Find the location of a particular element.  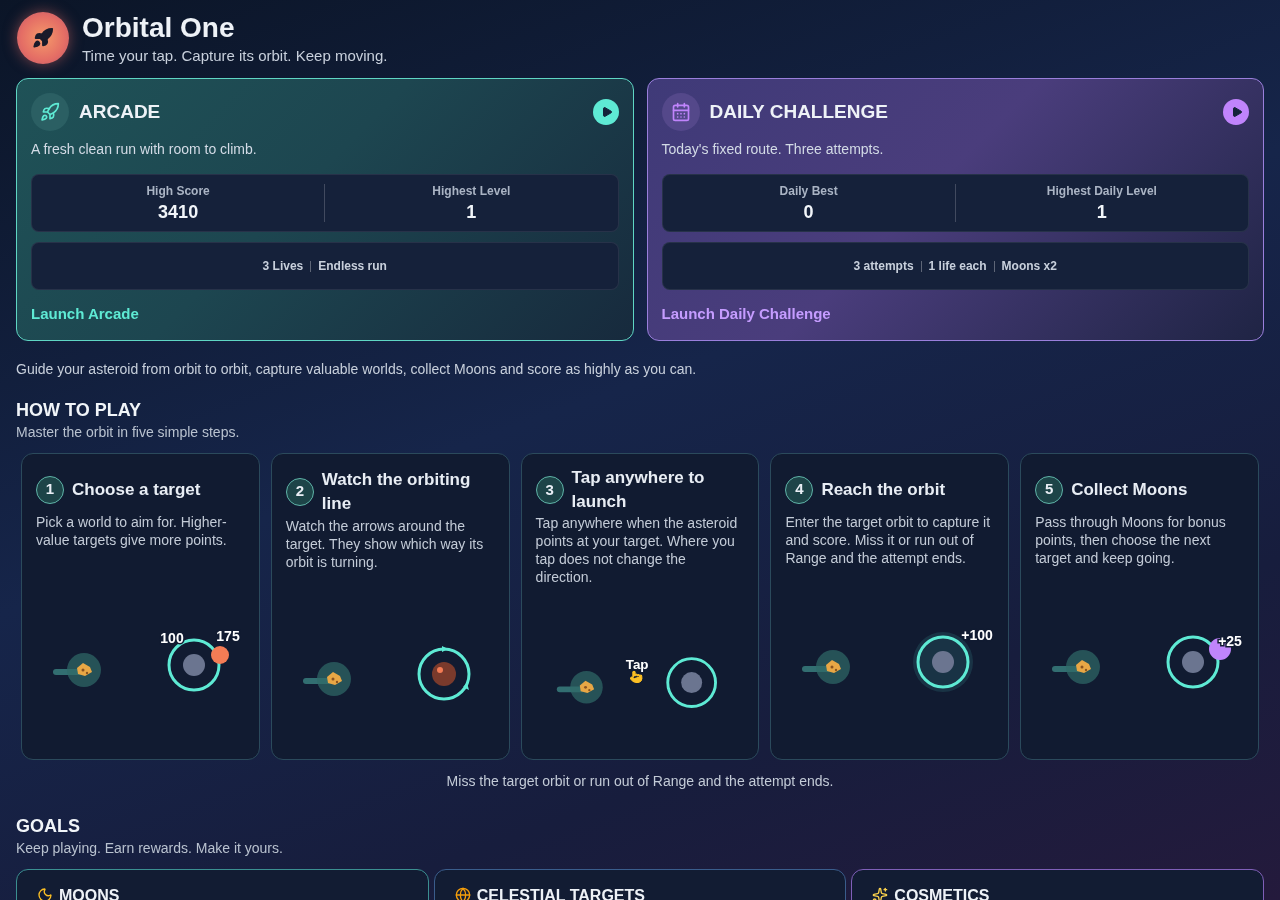

stat-label: Highest Level is located at coordinates (471, 191).